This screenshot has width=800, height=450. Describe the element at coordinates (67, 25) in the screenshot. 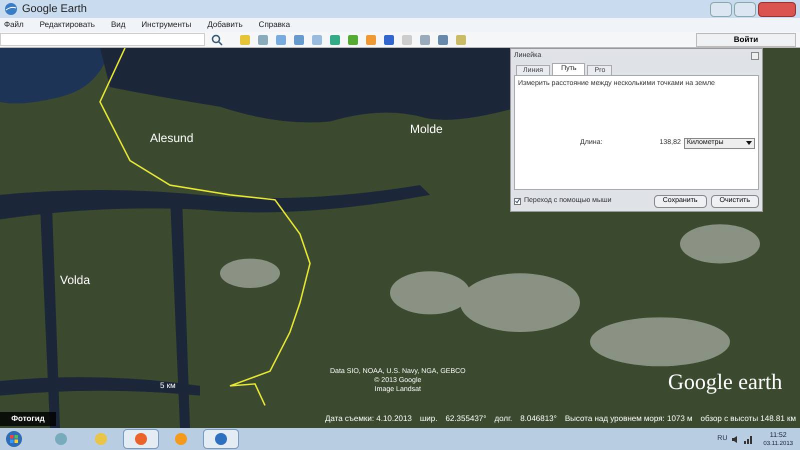

I see `menu-item: Редактировать` at that location.